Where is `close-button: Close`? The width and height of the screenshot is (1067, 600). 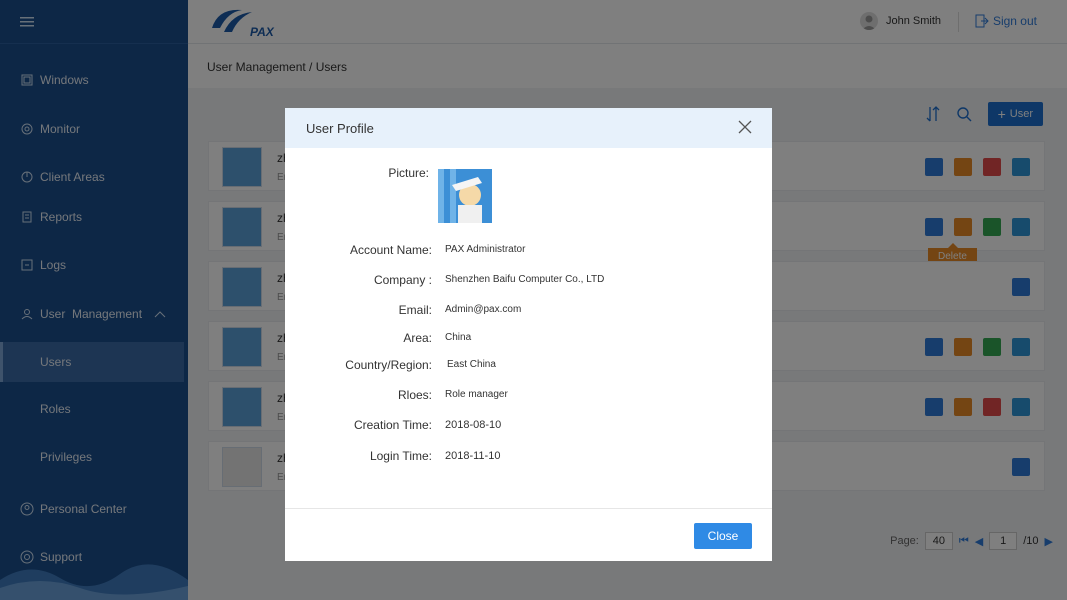 close-button: Close is located at coordinates (723, 536).